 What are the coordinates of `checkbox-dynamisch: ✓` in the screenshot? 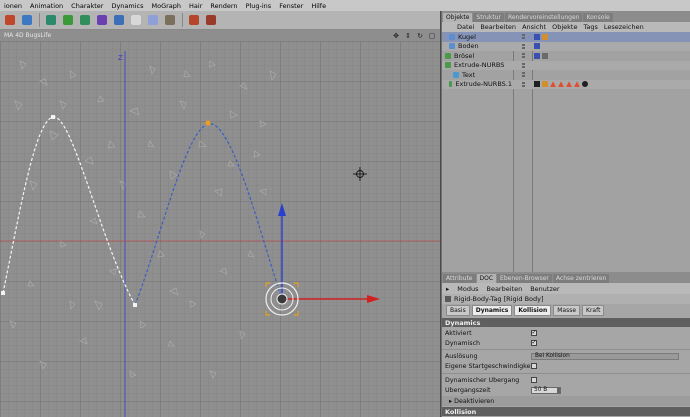 It's located at (534, 343).